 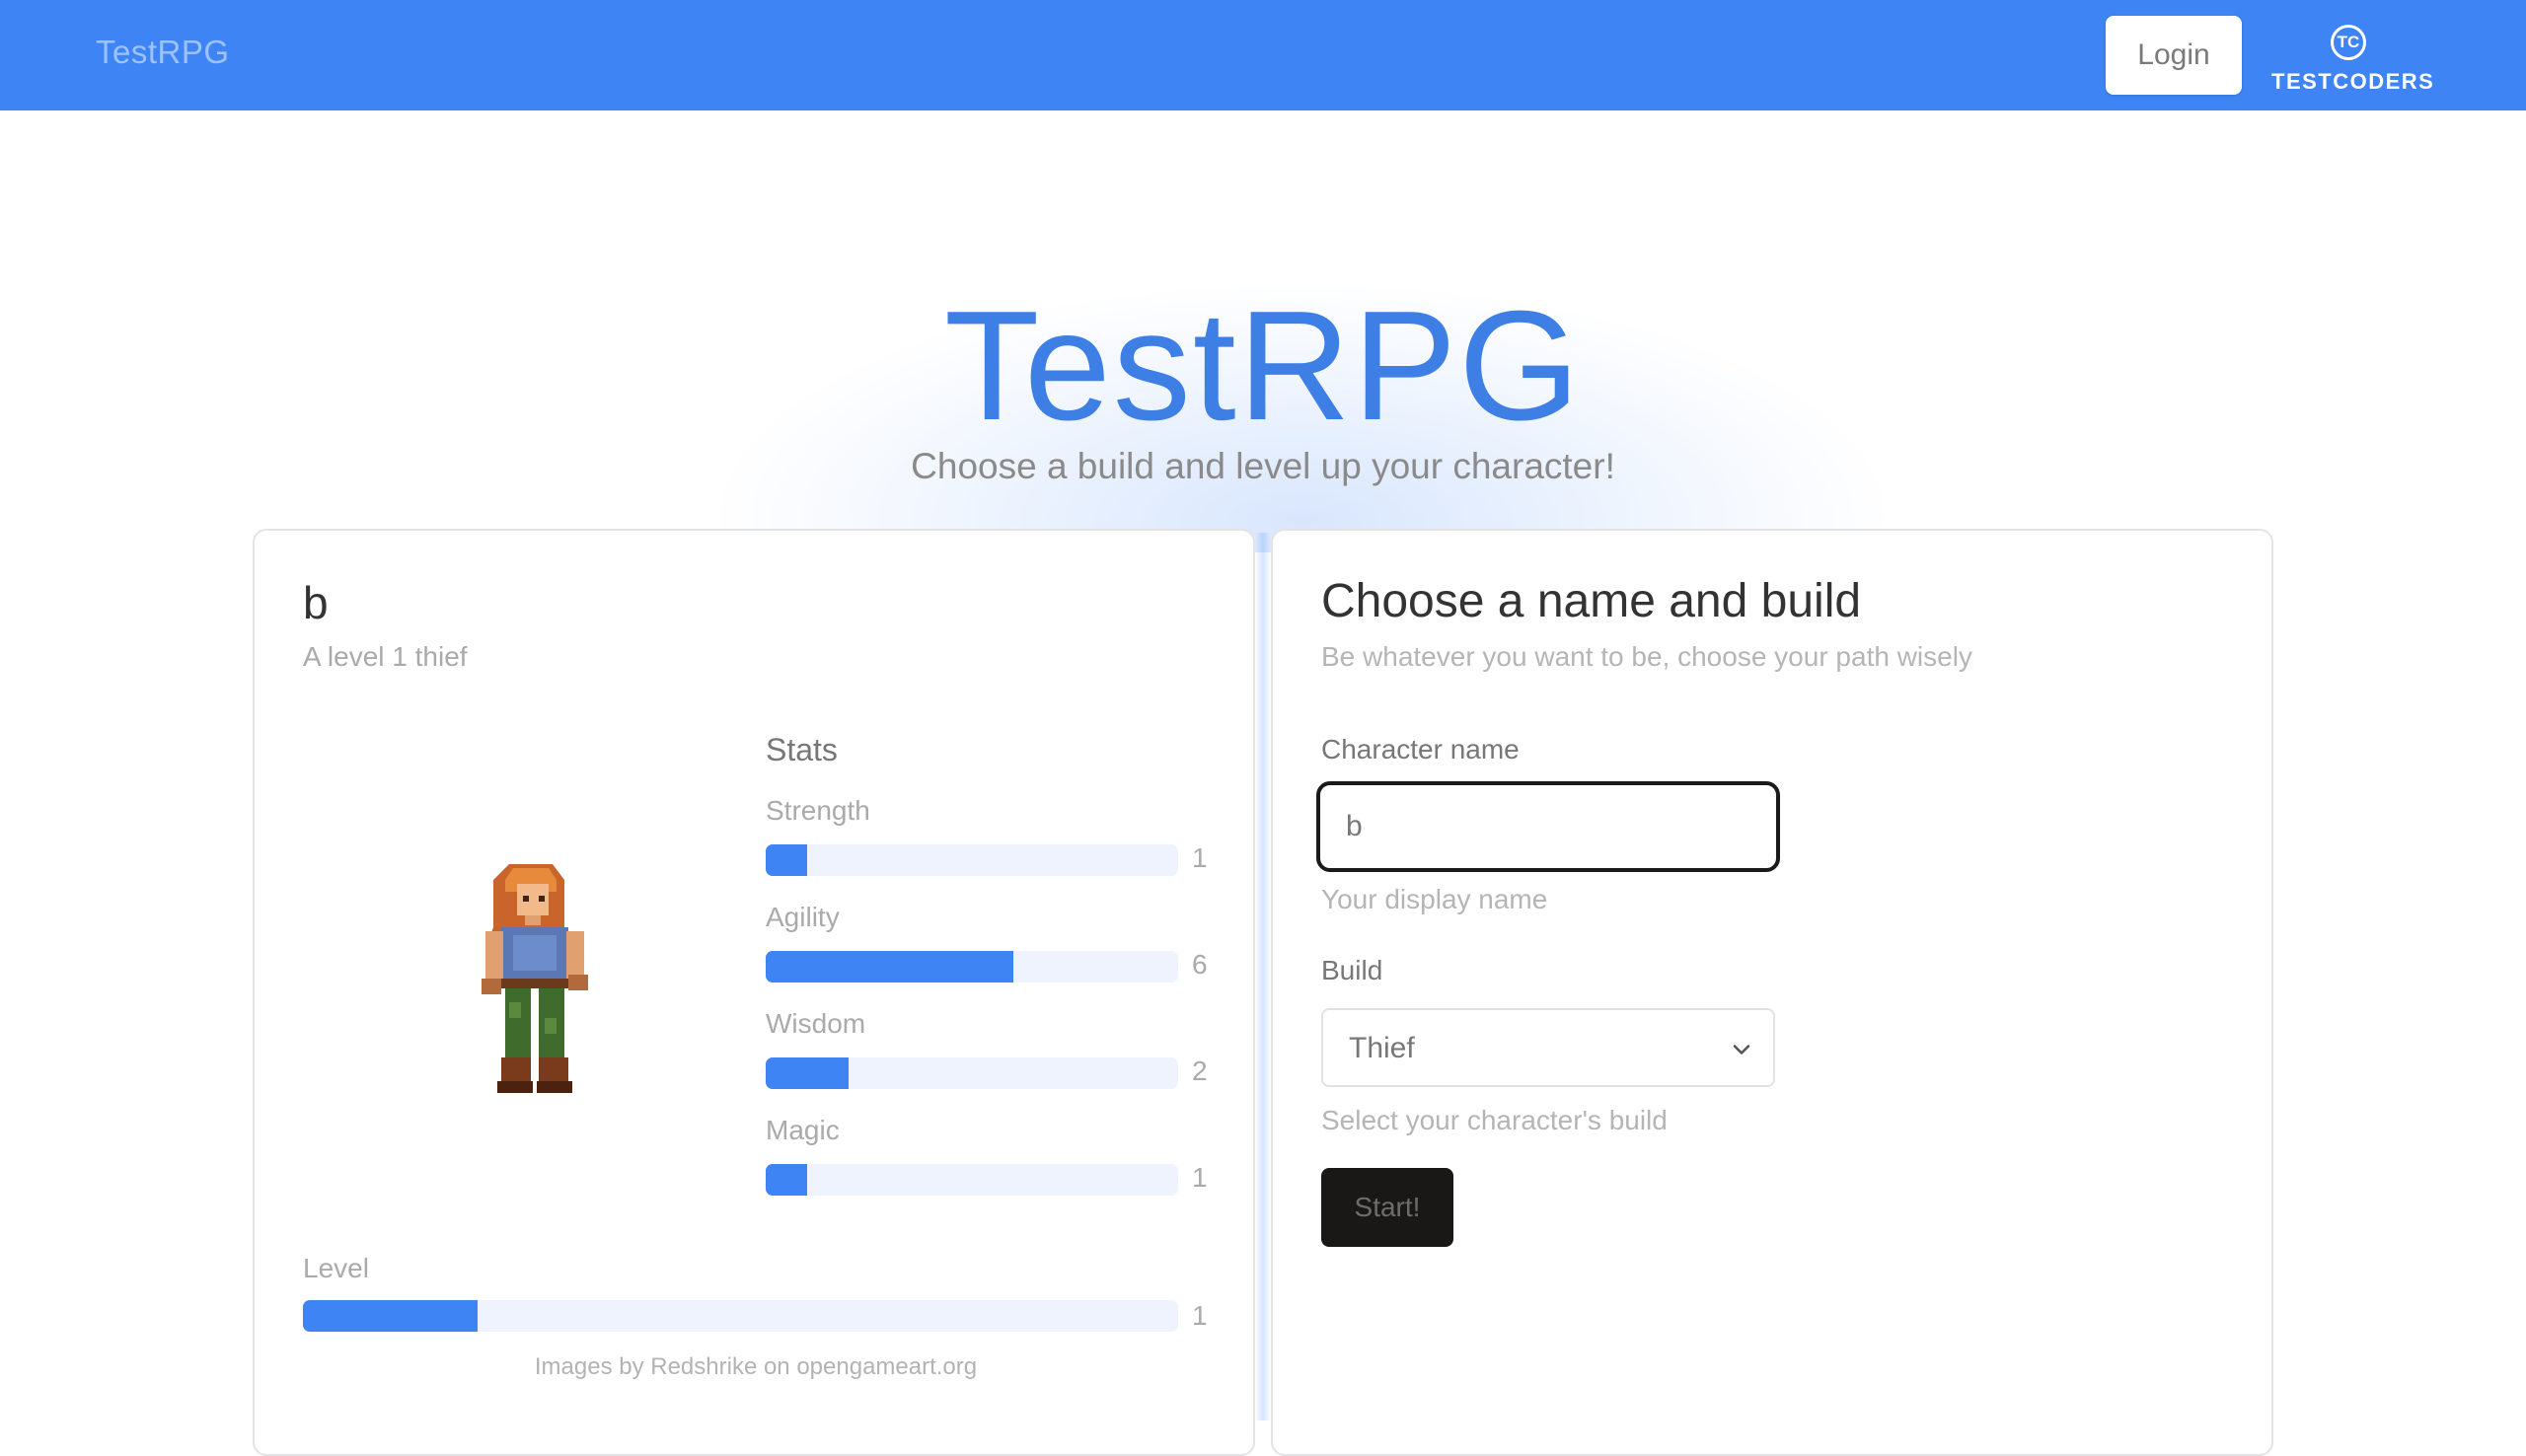 I want to click on stat-value-wisdom: 2, so click(x=1200, y=1071).